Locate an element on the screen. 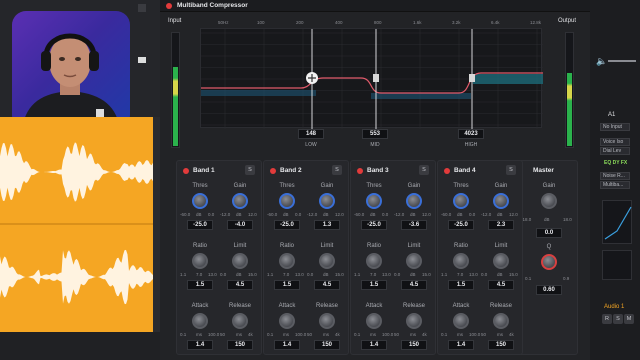 The width and height of the screenshot is (640, 360). response-curve is located at coordinates (372, 79).